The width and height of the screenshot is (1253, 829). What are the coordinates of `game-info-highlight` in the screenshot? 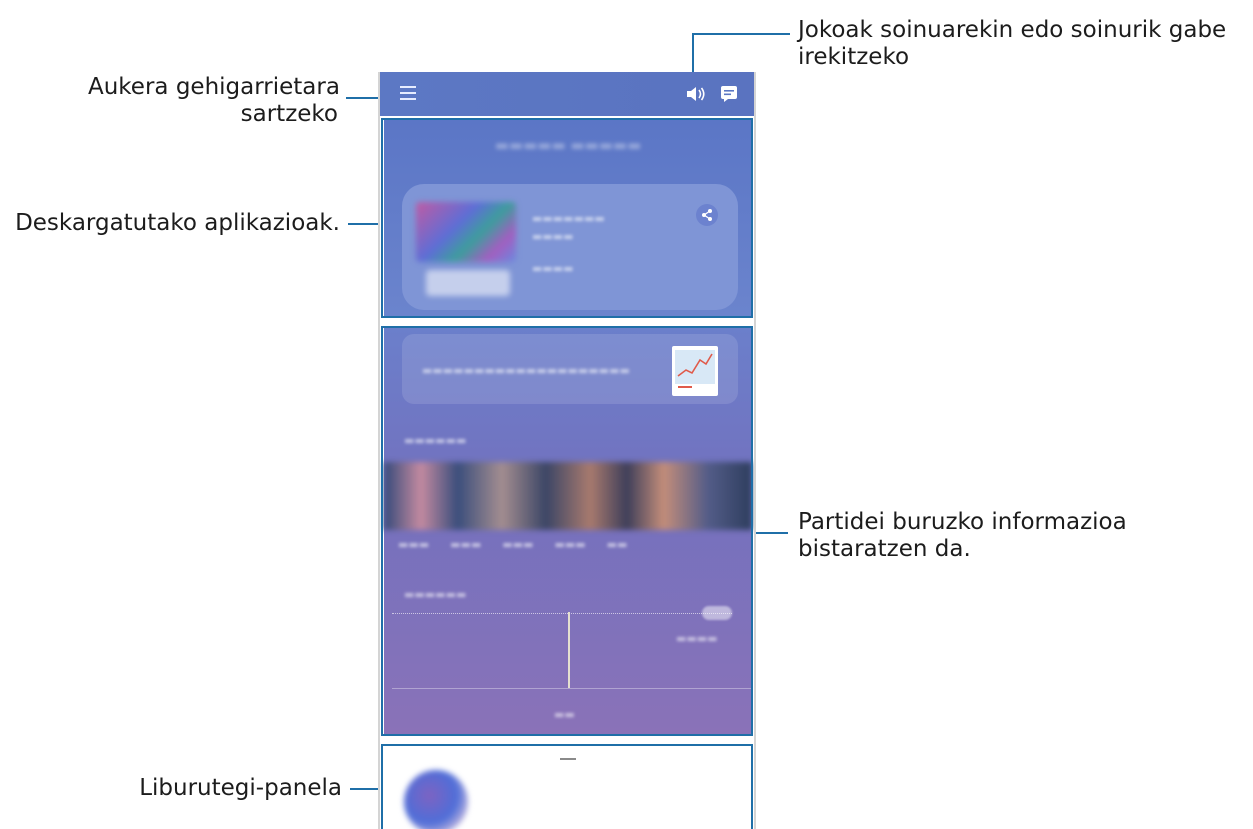 It's located at (567, 531).